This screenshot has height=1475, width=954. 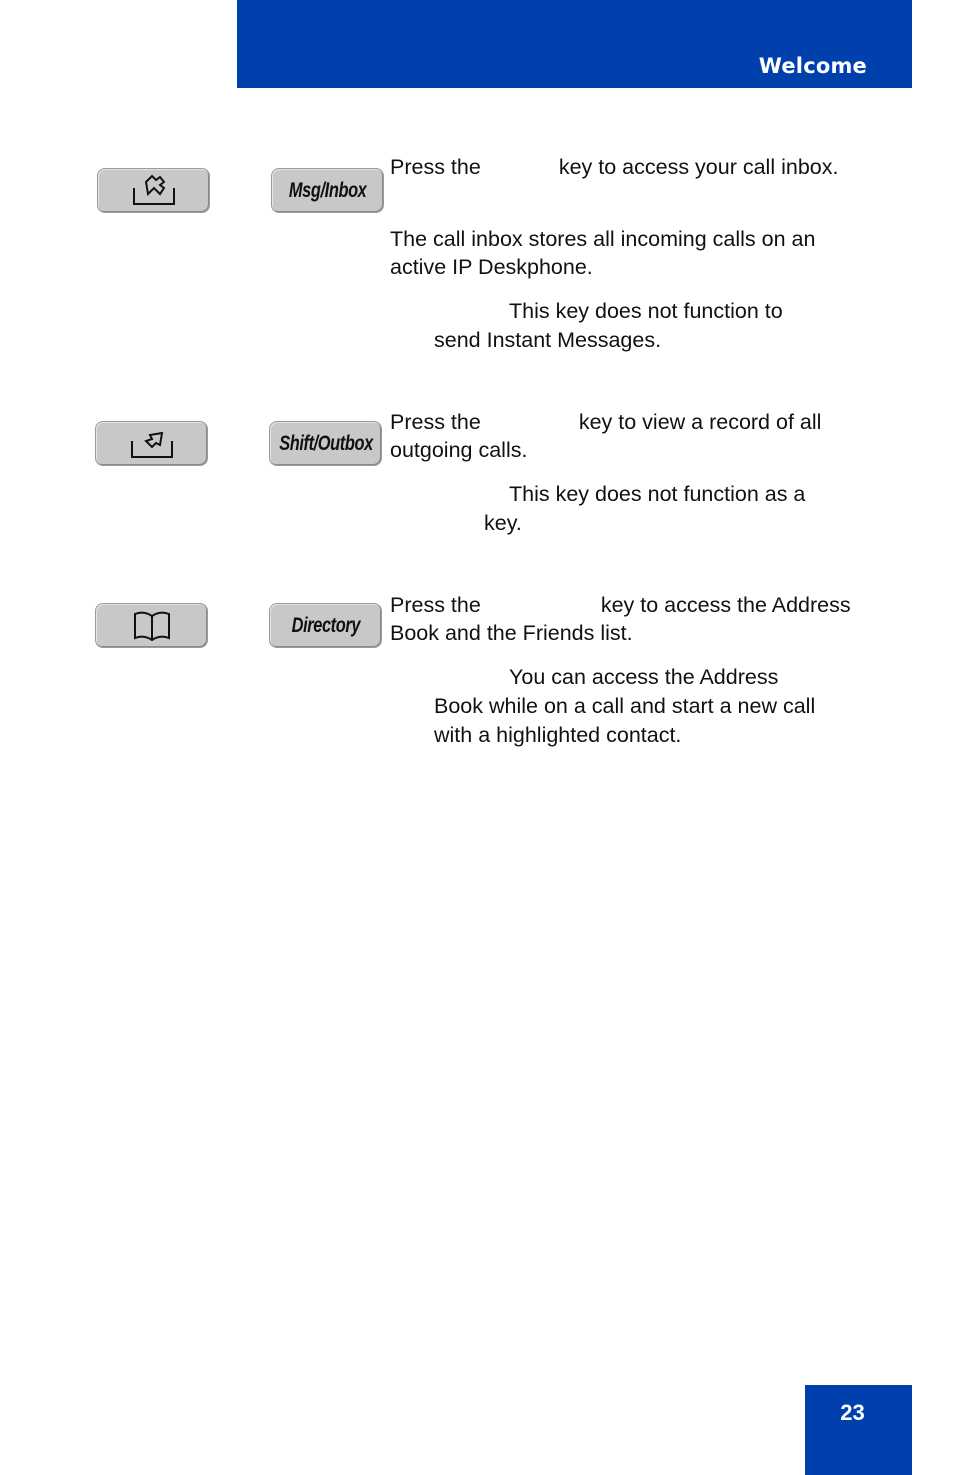 What do you see at coordinates (812, 66) in the screenshot?
I see `chapter-title: Welcome` at bounding box center [812, 66].